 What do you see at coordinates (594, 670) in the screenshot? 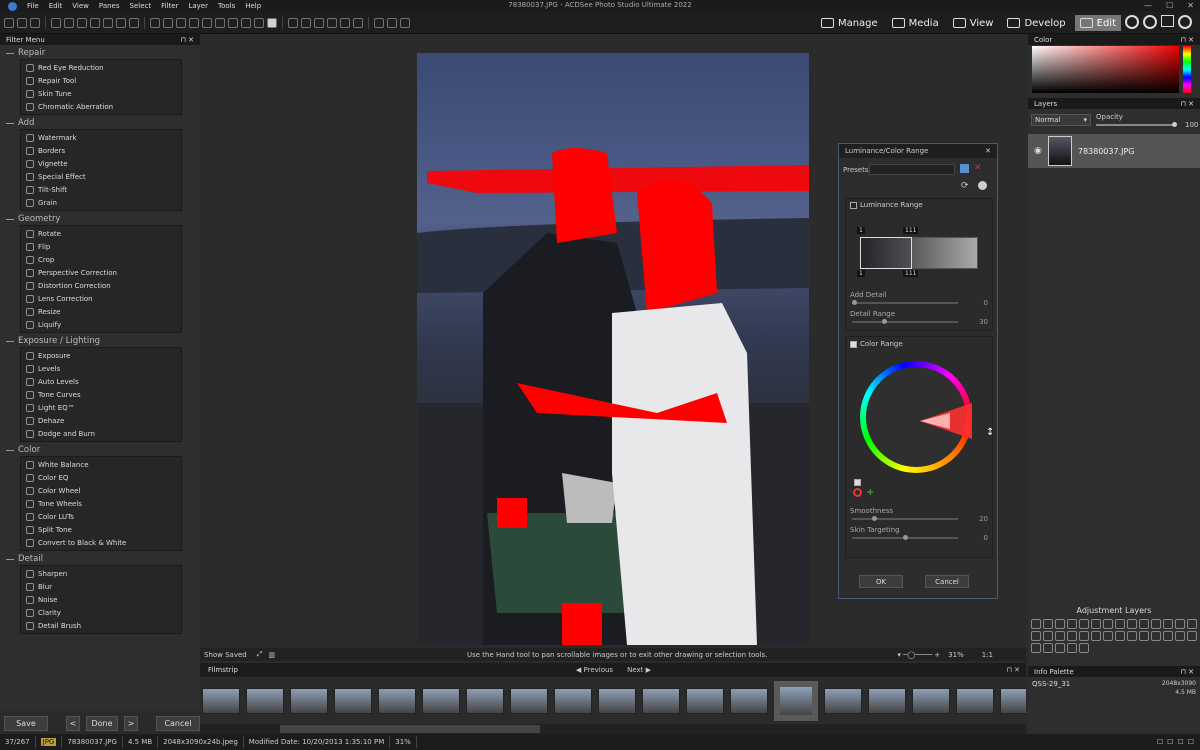
I see `previous-button: ◀ Previous` at bounding box center [594, 670].